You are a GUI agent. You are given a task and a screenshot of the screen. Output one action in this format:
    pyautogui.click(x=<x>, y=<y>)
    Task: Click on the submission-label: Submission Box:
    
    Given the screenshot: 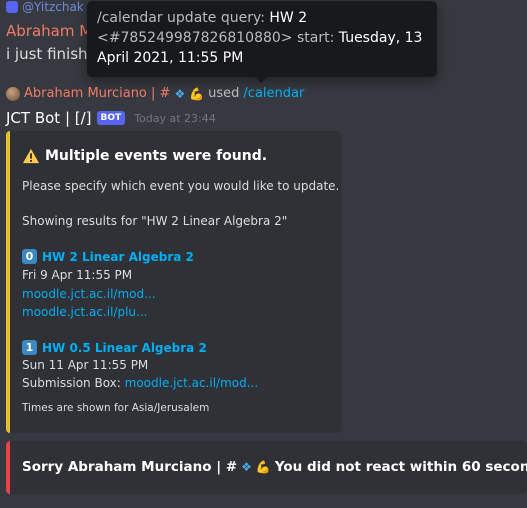 What is the action you would take?
    pyautogui.click(x=71, y=383)
    